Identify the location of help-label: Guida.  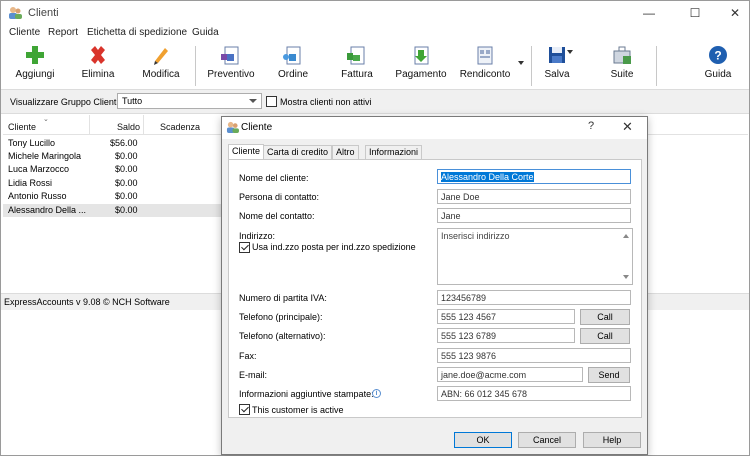
(718, 74).